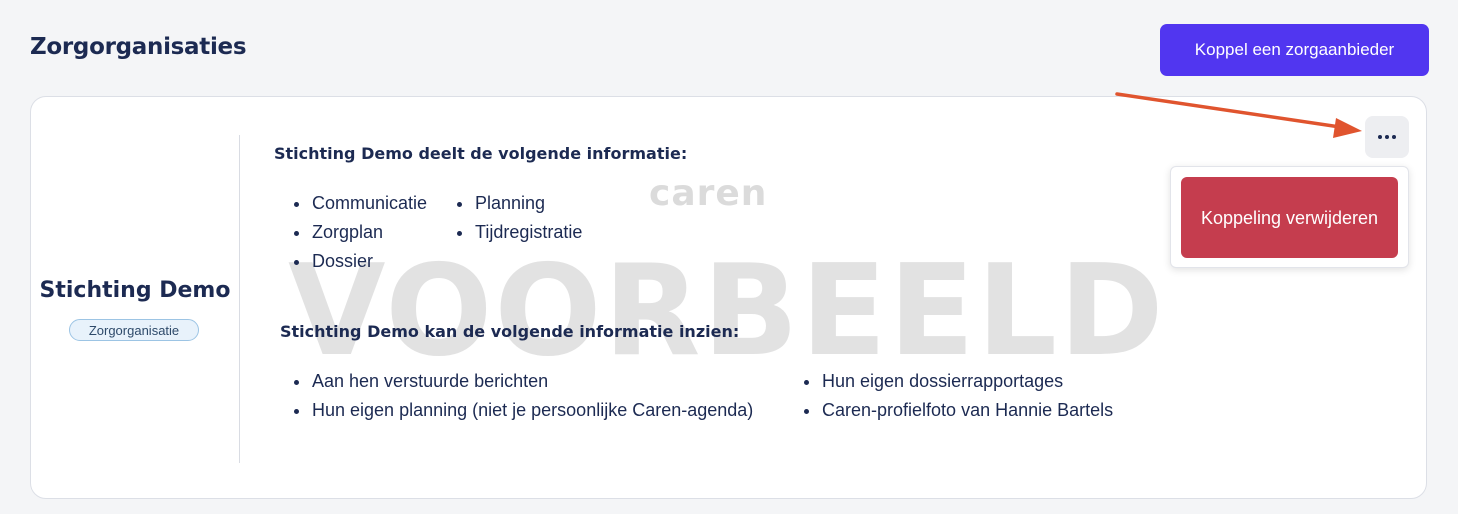 The height and width of the screenshot is (514, 1458). Describe the element at coordinates (138, 47) in the screenshot. I see `page-title: Zorgorganisaties` at that location.